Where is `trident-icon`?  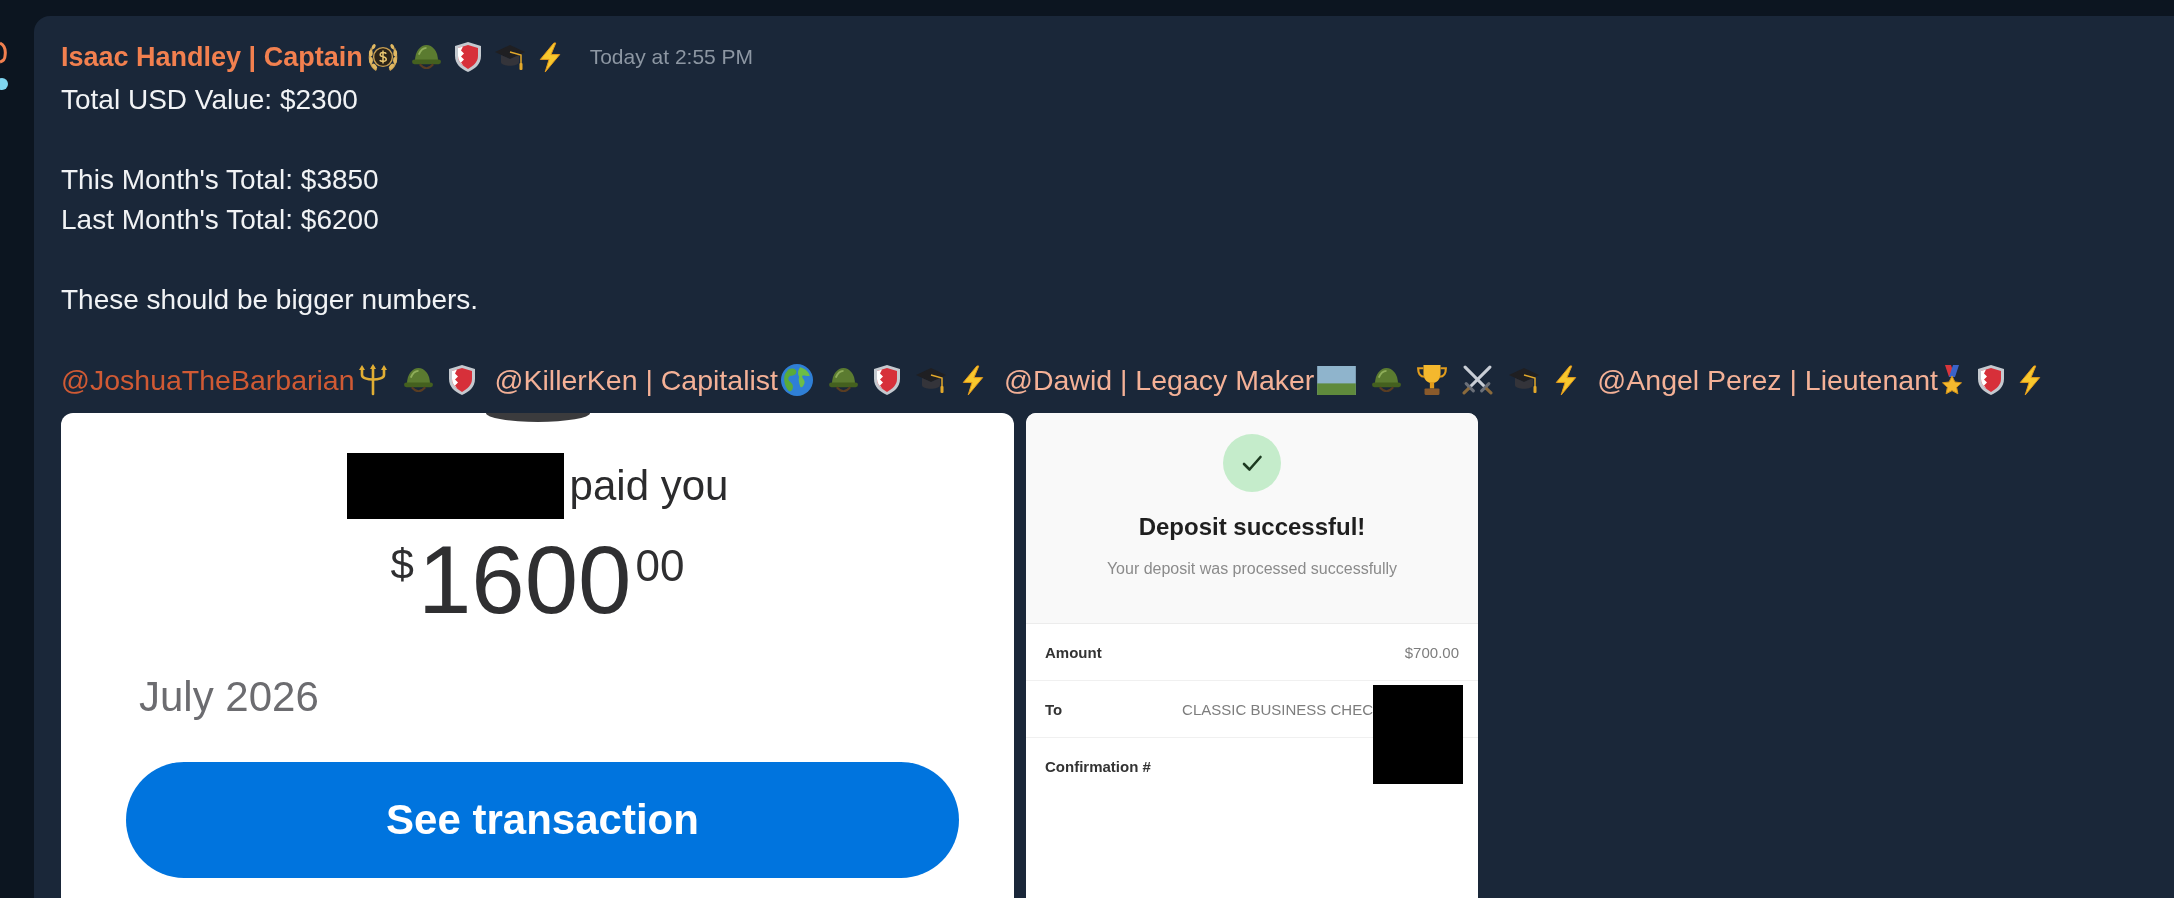
trident-icon is located at coordinates (372, 380).